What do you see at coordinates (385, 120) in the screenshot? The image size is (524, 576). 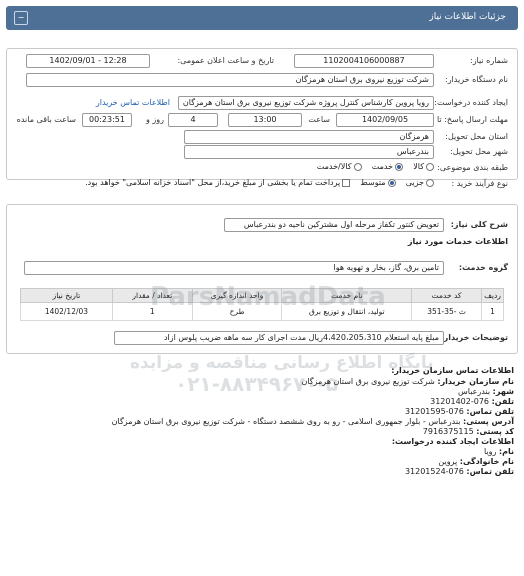 I see `deadline-date-field: 1402/09/05` at bounding box center [385, 120].